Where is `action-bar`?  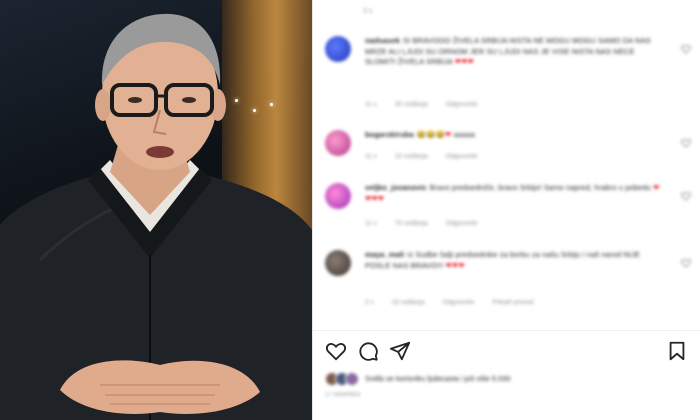
action-bar is located at coordinates (506, 351).